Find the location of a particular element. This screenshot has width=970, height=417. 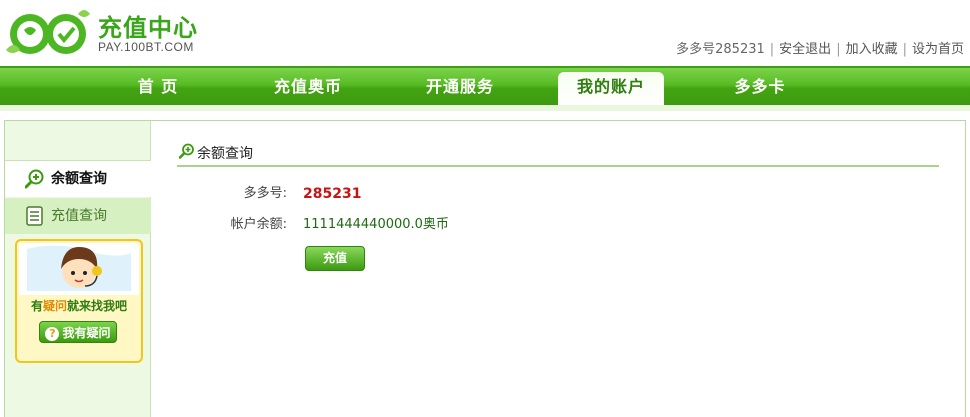

ask-question-label: 我有疑问 is located at coordinates (86, 333).